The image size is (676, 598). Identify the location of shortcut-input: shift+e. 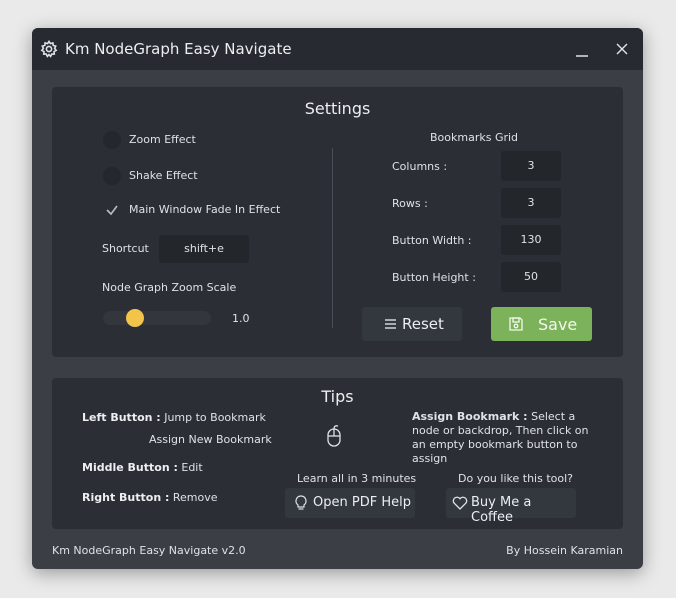
(204, 249).